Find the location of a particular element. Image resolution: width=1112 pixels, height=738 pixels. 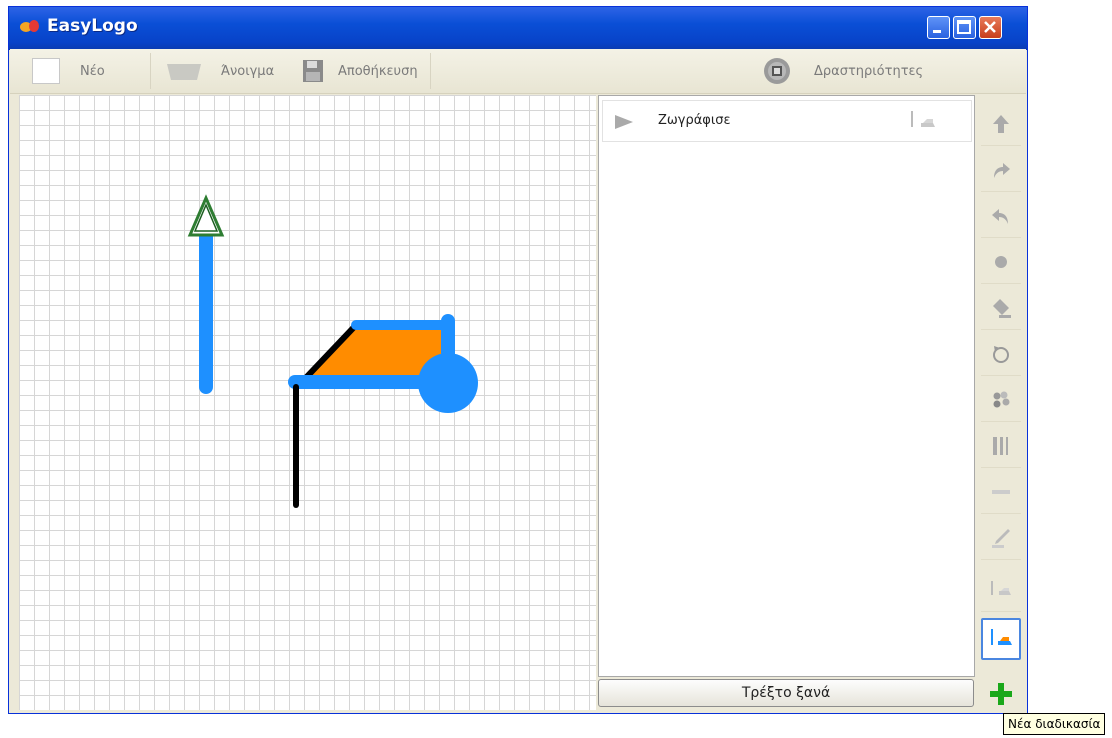

new-button: Νέο is located at coordinates (68, 71).